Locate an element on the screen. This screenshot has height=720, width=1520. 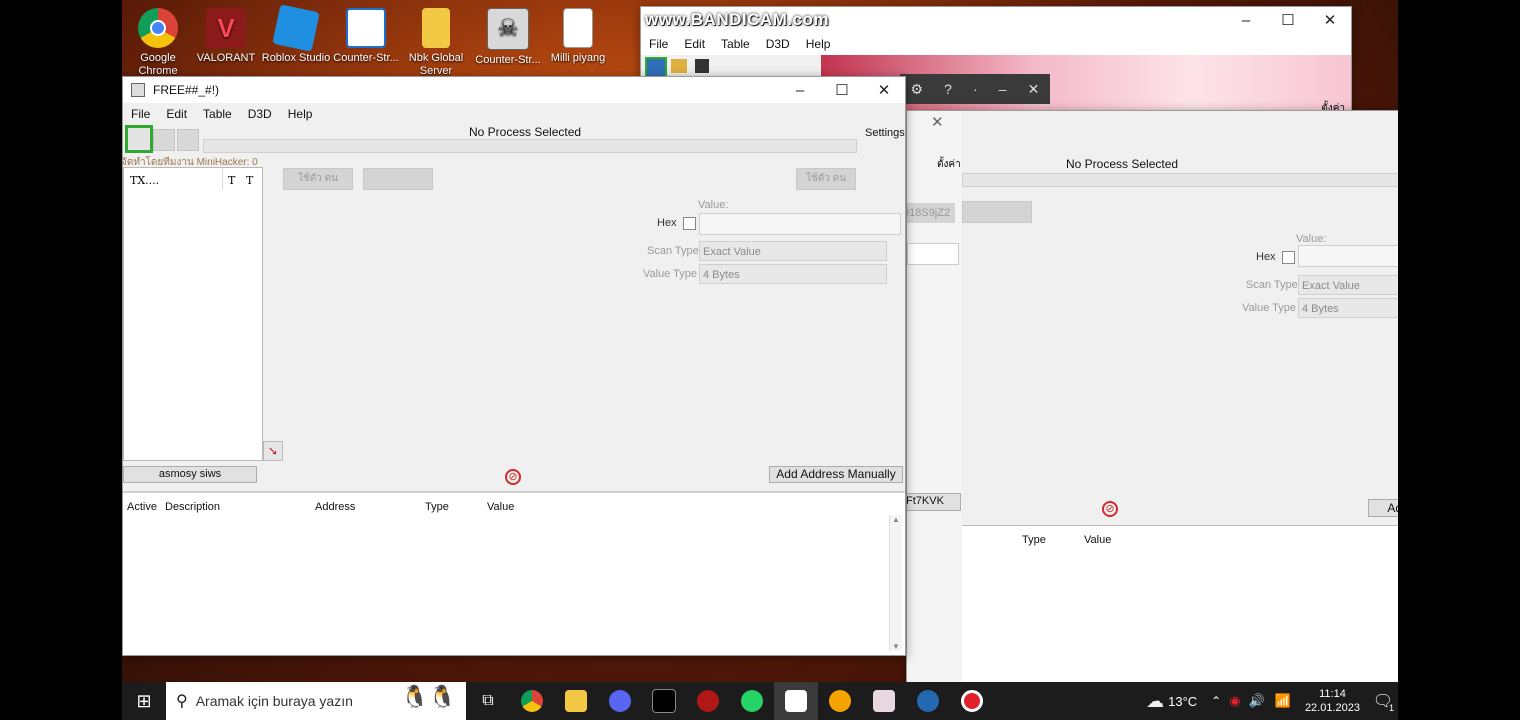
right-add-address-button: Add is located at coordinates (1383, 508).